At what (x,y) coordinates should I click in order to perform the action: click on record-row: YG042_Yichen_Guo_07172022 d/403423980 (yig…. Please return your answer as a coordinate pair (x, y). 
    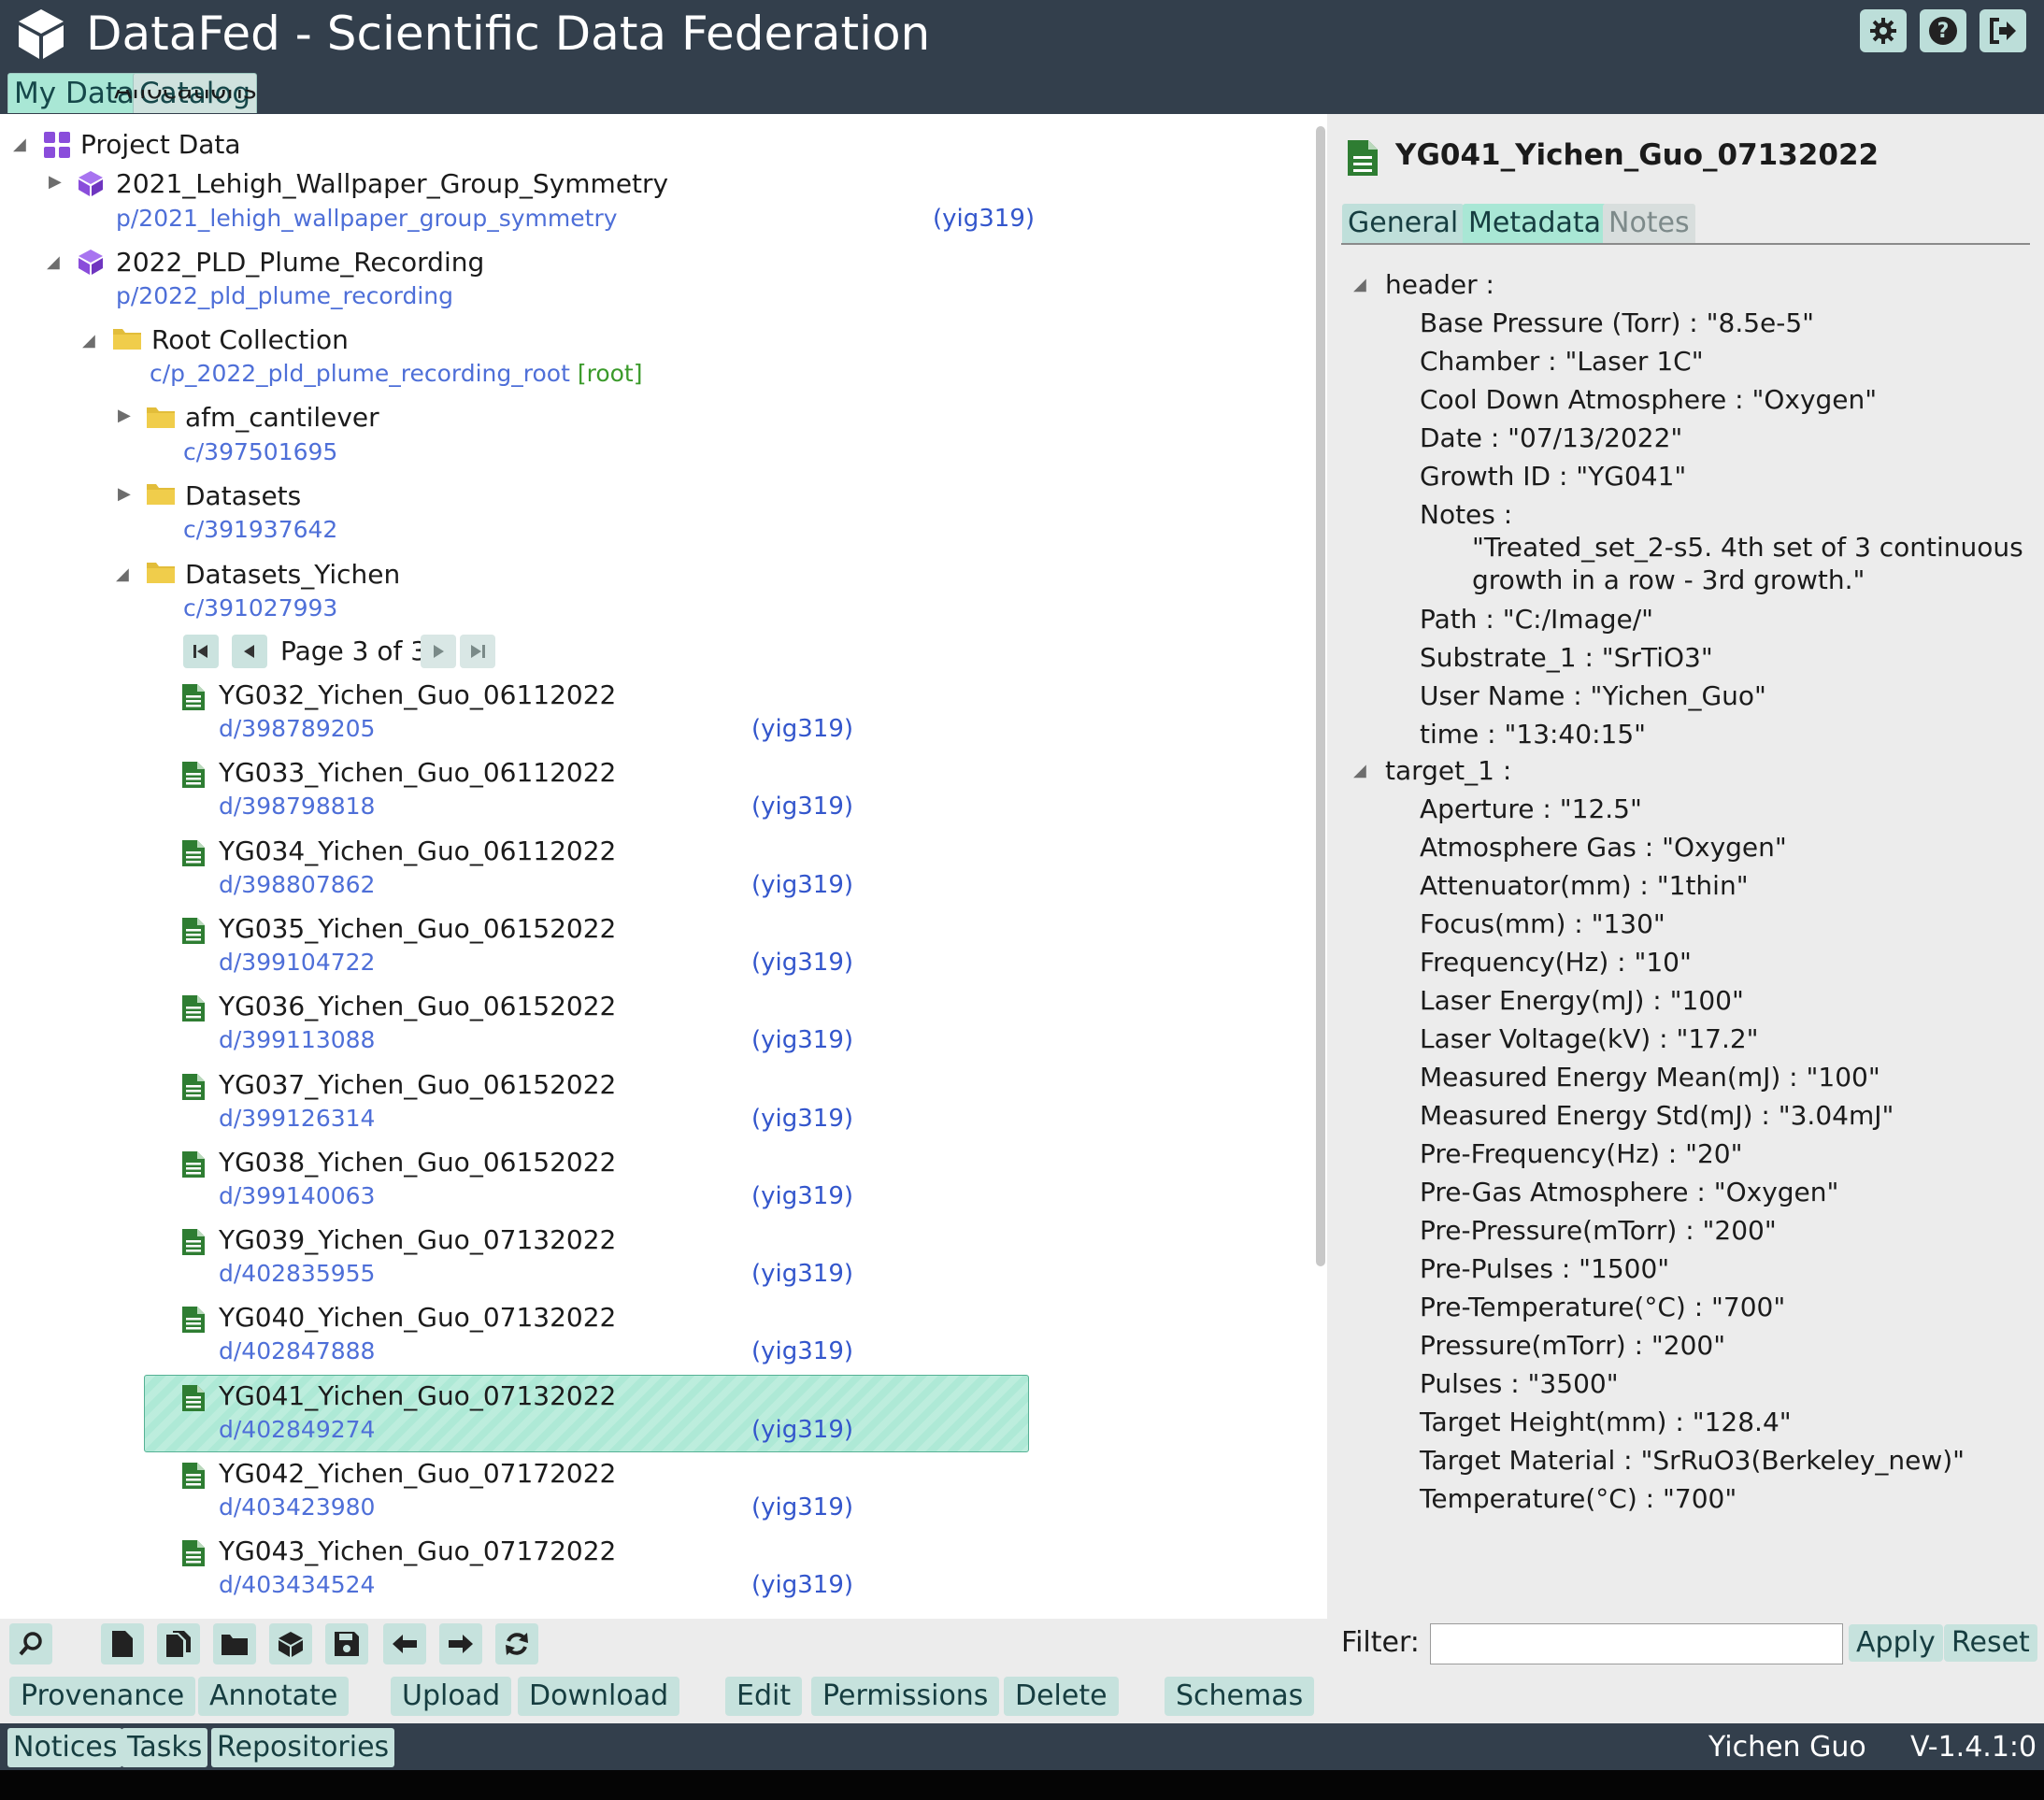
    Looking at the image, I should click on (589, 1496).